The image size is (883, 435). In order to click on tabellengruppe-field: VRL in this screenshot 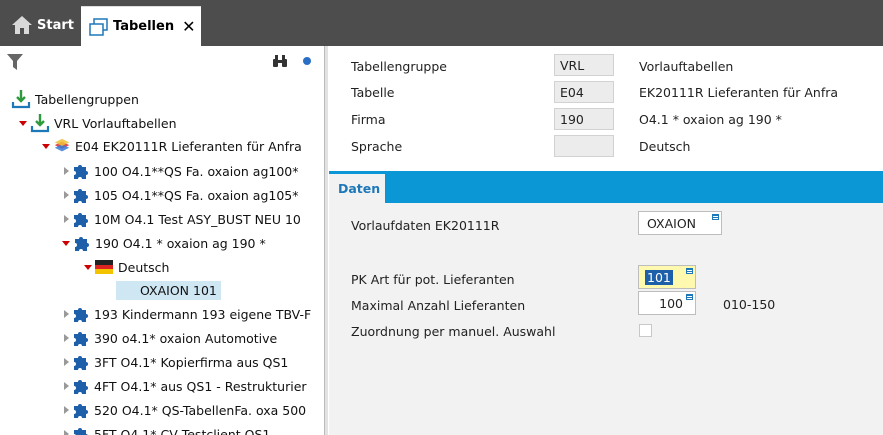, I will do `click(584, 65)`.